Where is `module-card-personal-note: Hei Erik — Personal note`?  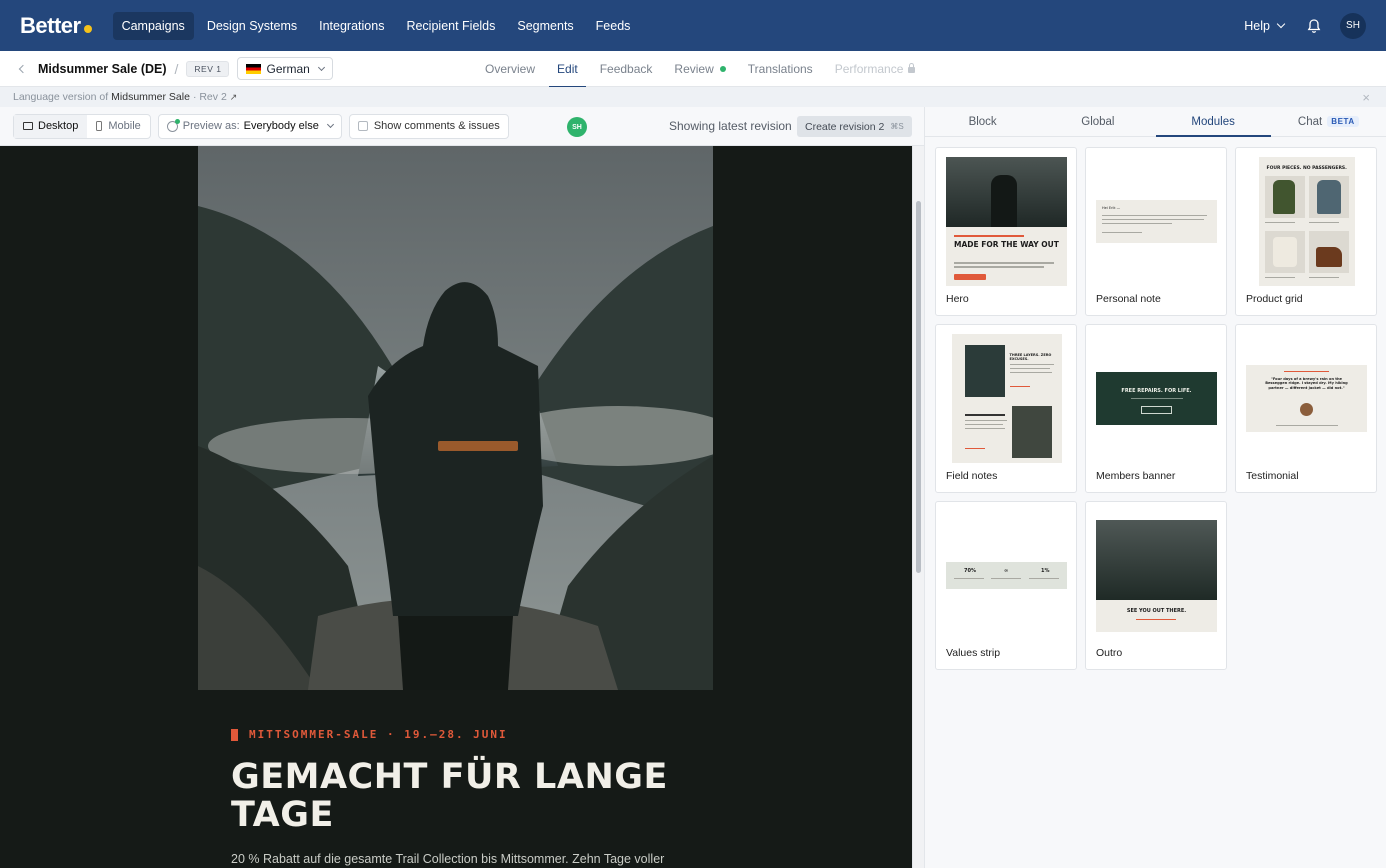
module-card-personal-note: Hei Erik — Personal note is located at coordinates (1156, 231).